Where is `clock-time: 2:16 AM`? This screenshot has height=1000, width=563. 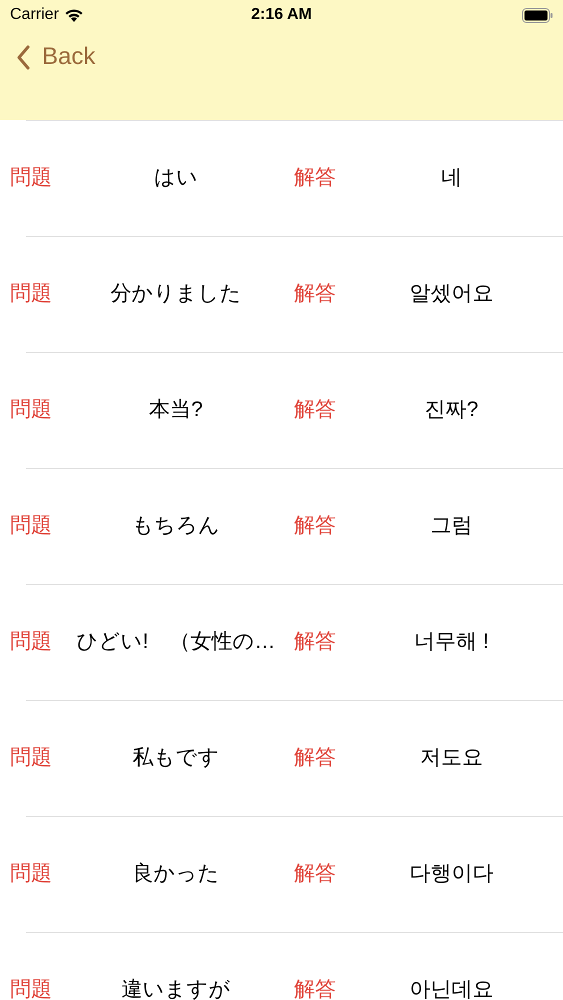 clock-time: 2:16 AM is located at coordinates (281, 15).